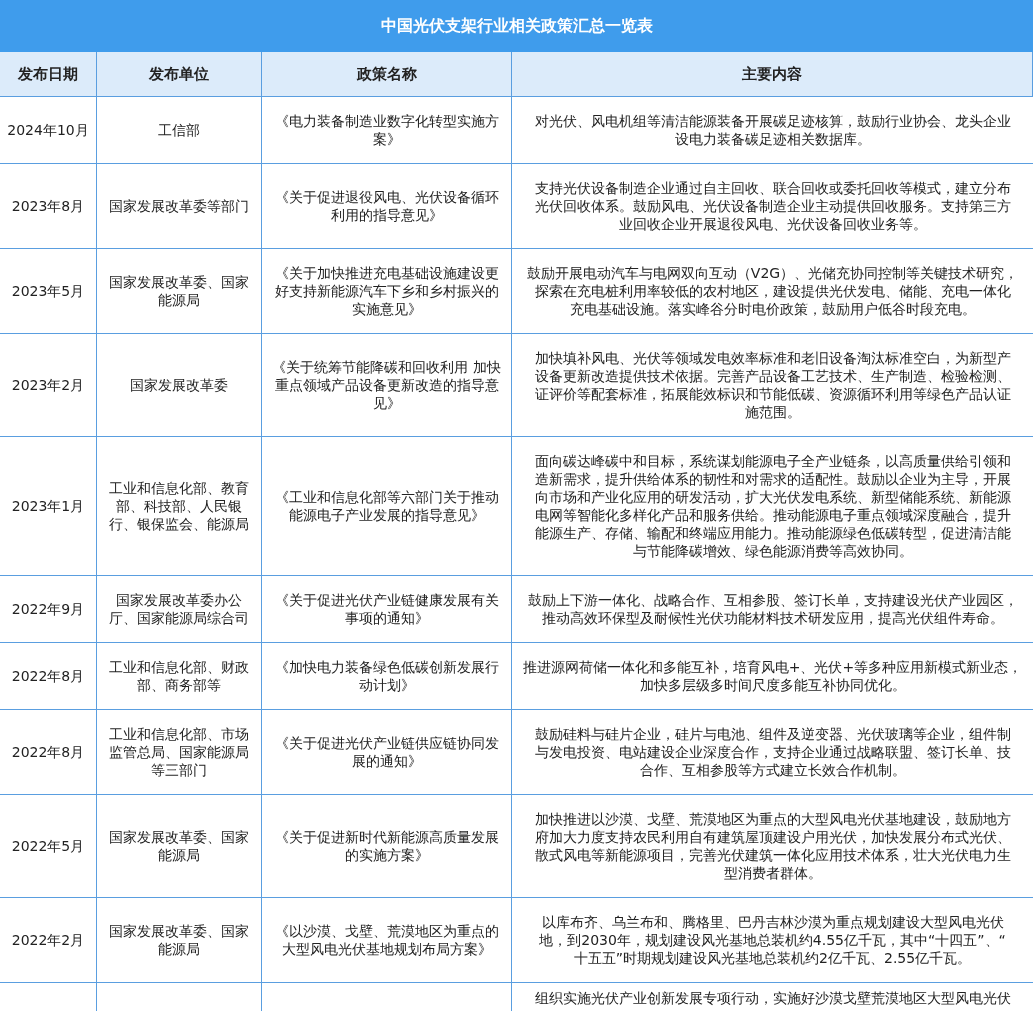 This screenshot has width=1033, height=1011. Describe the element at coordinates (386, 206) in the screenshot. I see `policy-name-cell-text: 《关于促进退役风电、光伏设备循环利用的指导意见》` at that location.